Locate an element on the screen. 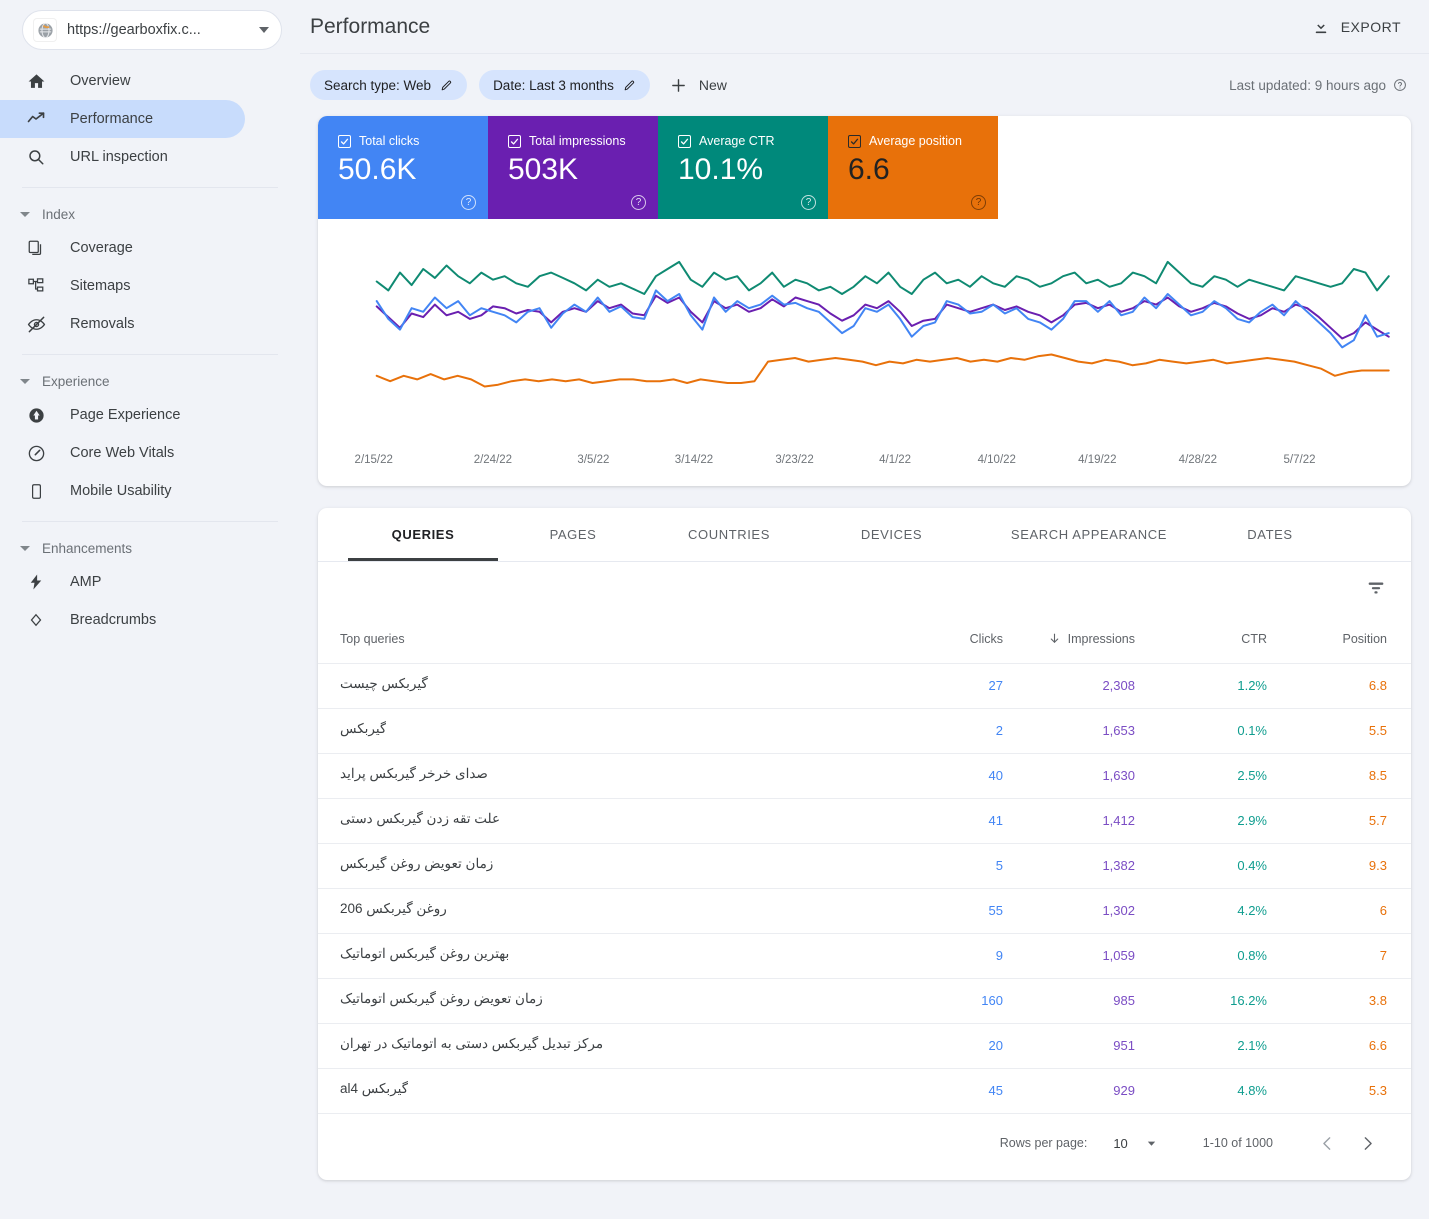  cell-ctr: 0.8% is located at coordinates (1201, 956).